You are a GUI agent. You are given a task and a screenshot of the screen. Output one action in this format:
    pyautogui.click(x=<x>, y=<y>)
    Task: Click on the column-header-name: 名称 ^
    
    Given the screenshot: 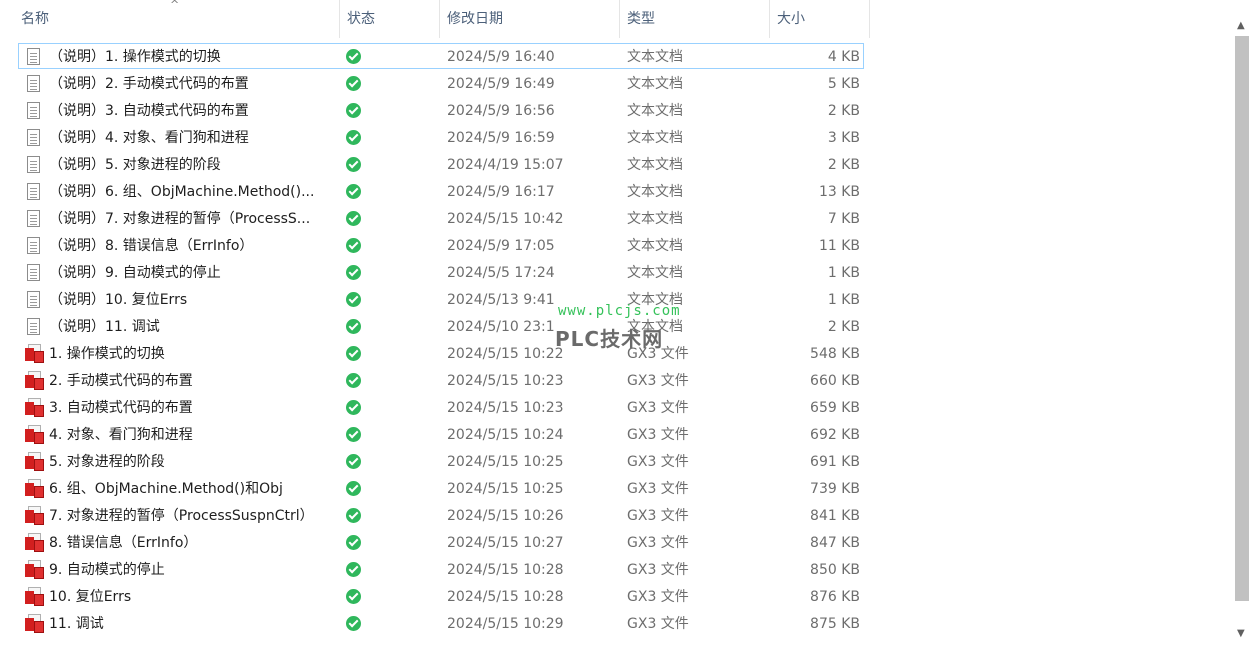 What is the action you would take?
    pyautogui.click(x=170, y=19)
    